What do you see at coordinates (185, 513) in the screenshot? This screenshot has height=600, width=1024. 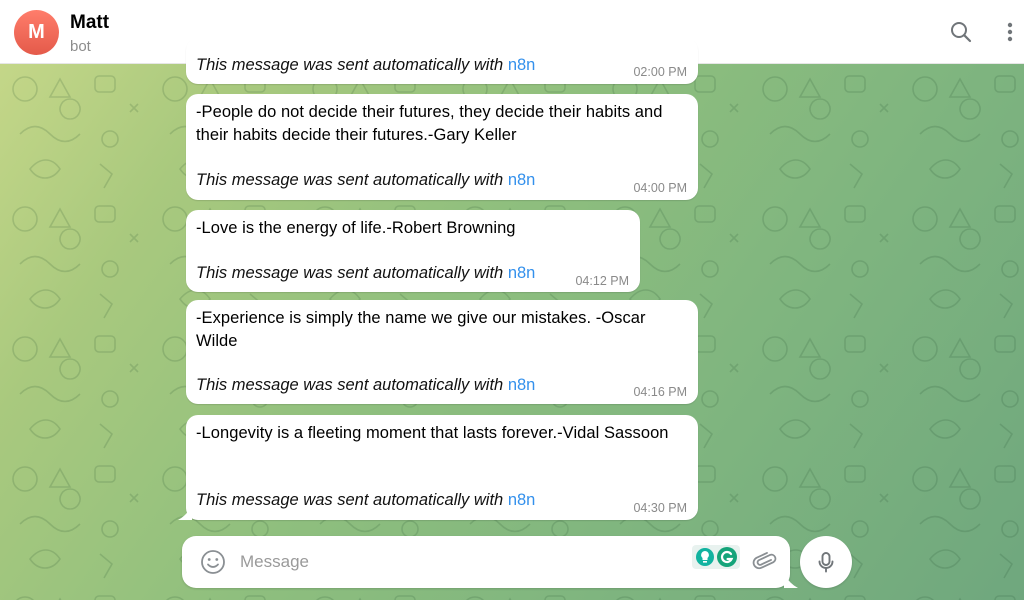 I see `bubble-tail` at bounding box center [185, 513].